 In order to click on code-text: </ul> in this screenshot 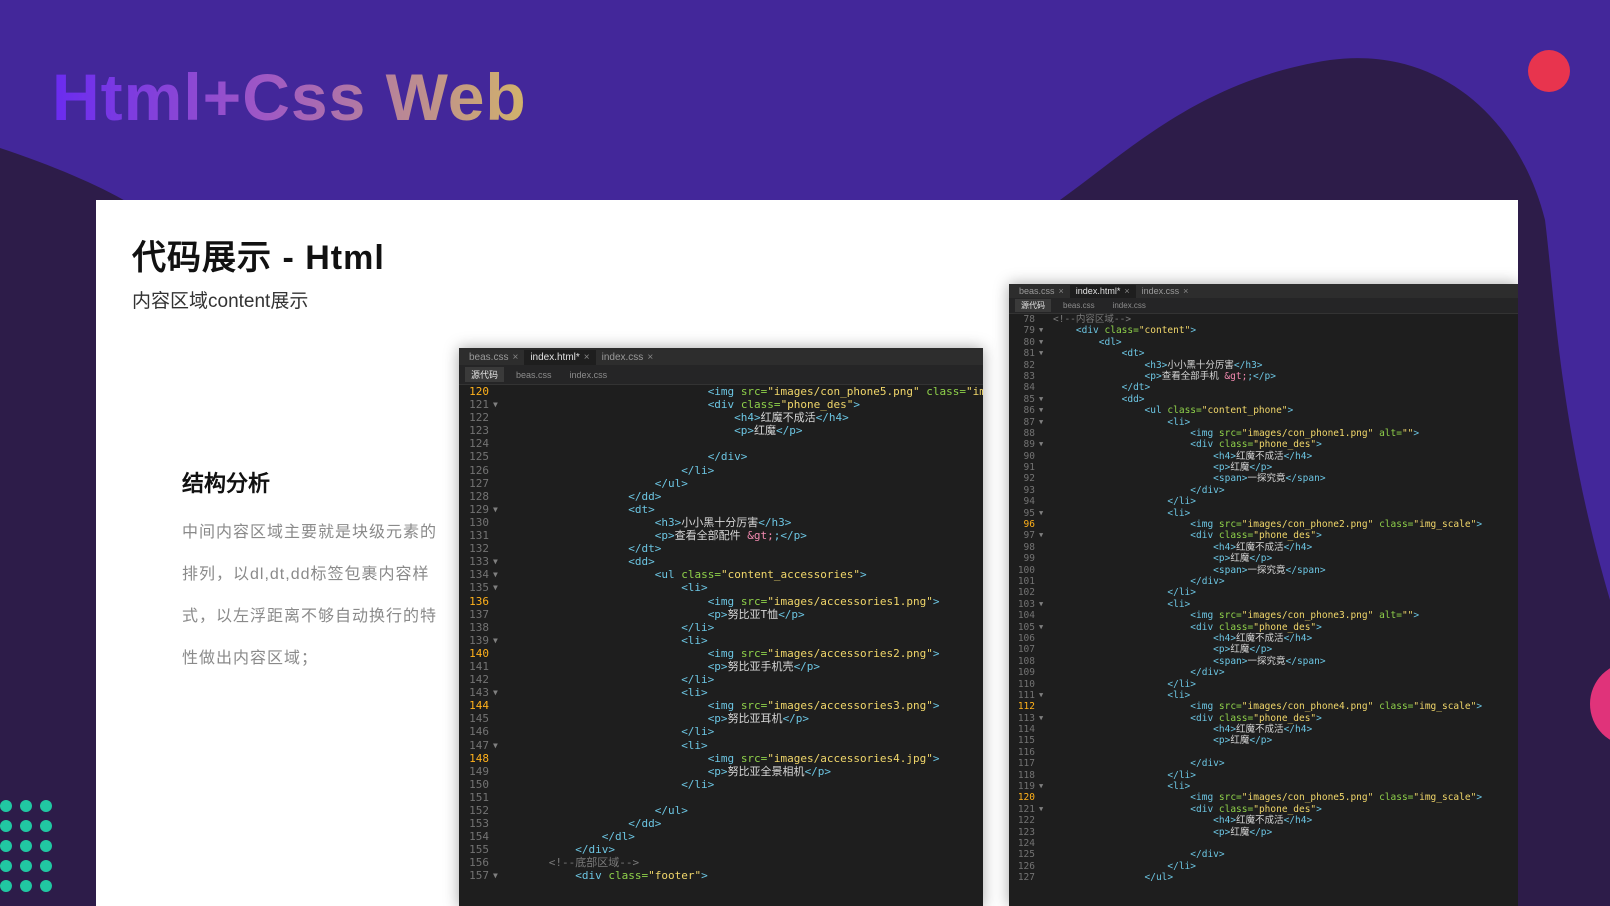, I will do `click(598, 810)`.